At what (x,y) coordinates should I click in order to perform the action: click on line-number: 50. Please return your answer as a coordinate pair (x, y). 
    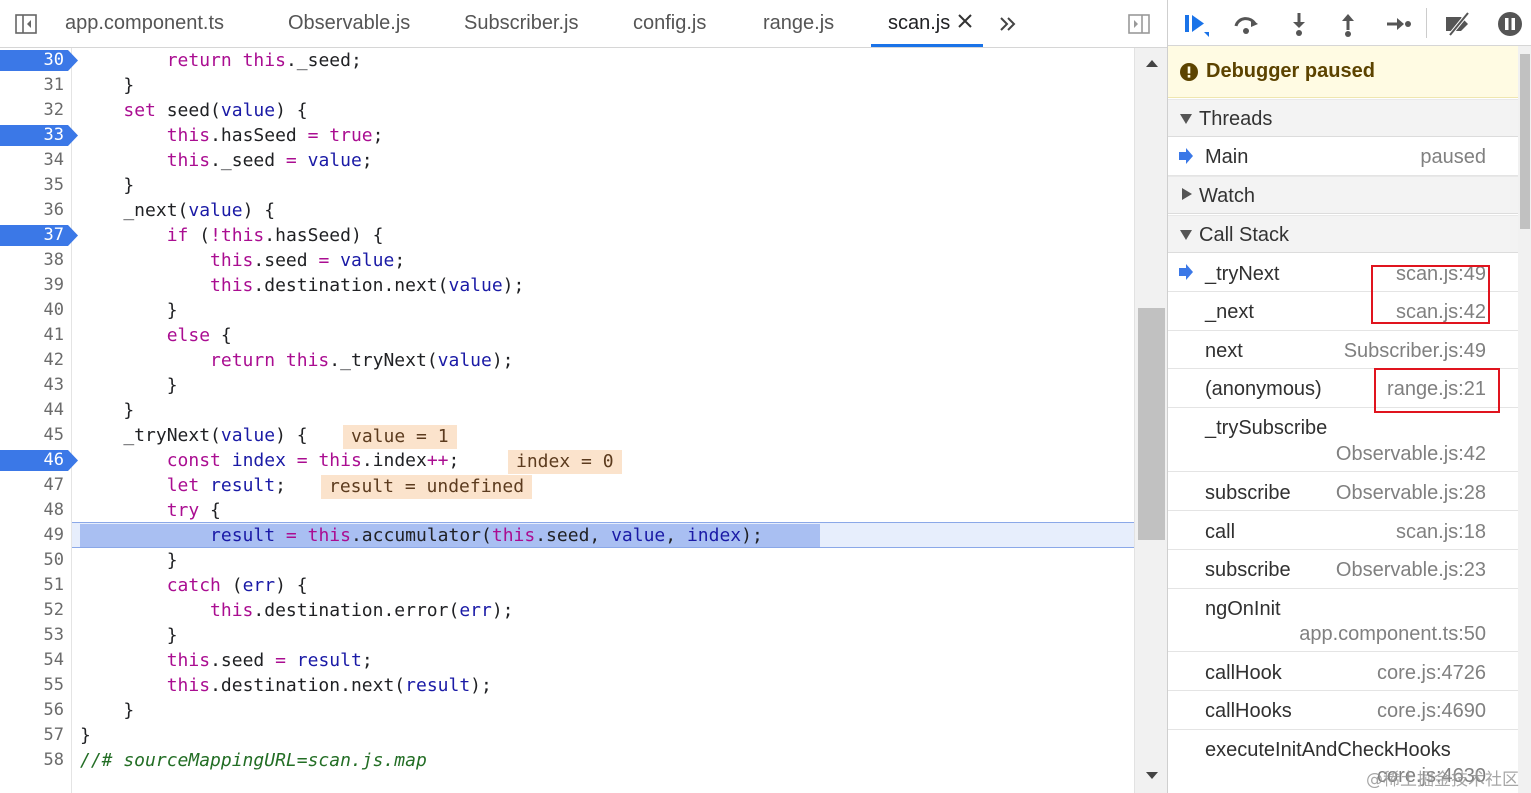
    Looking at the image, I should click on (36, 560).